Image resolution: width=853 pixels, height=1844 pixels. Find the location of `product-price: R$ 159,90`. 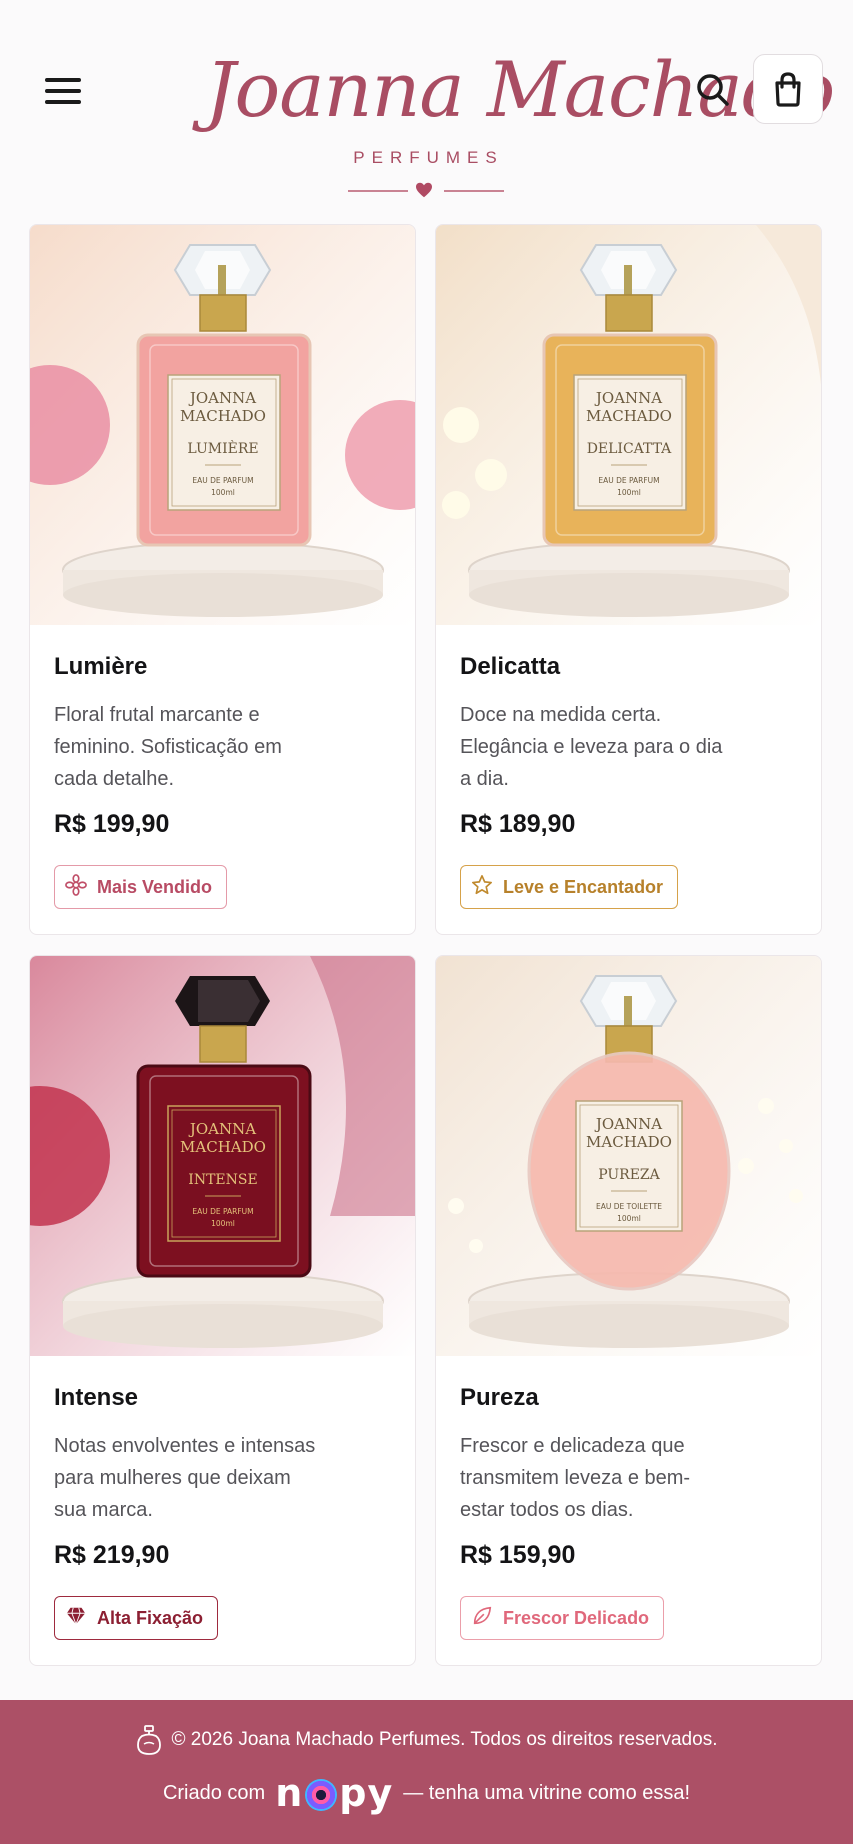

product-price: R$ 159,90 is located at coordinates (518, 1555).